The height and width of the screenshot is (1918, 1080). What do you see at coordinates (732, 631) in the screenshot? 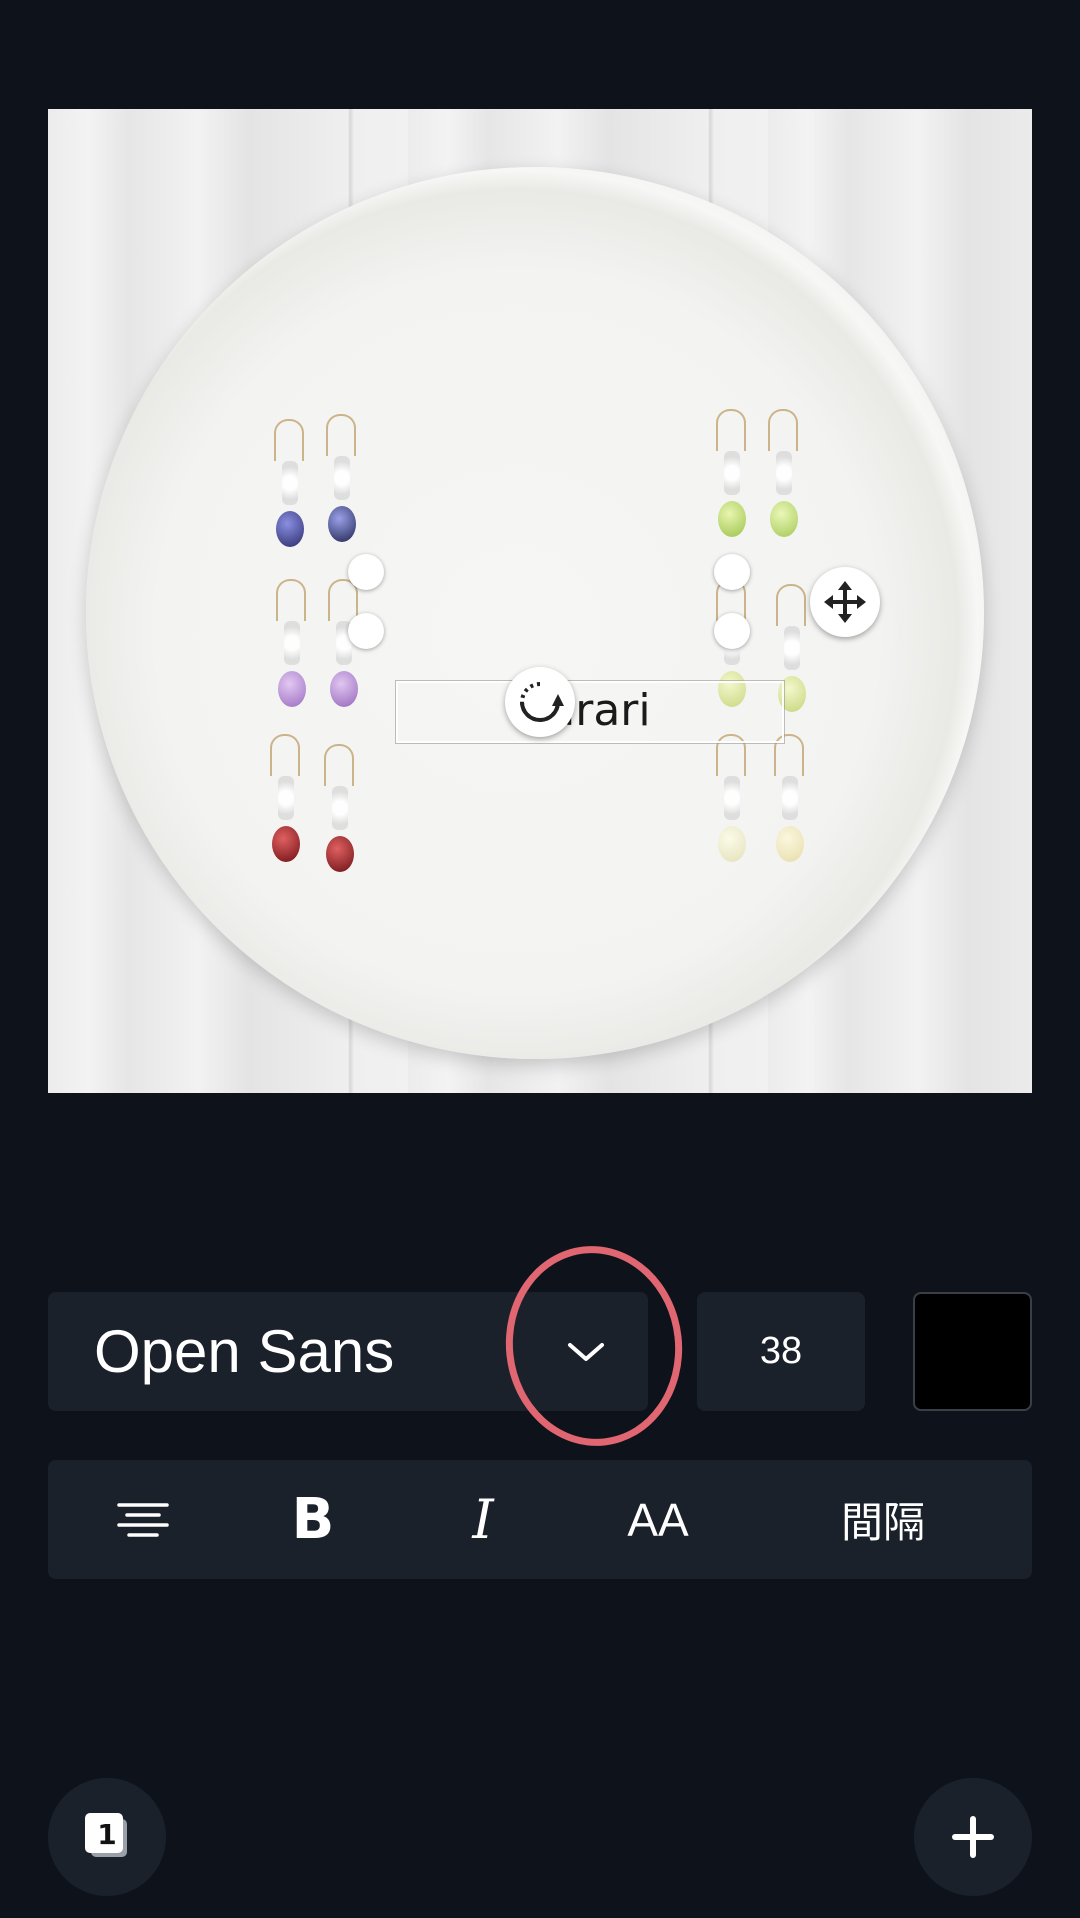
I see `resize-handle-bottom-right` at bounding box center [732, 631].